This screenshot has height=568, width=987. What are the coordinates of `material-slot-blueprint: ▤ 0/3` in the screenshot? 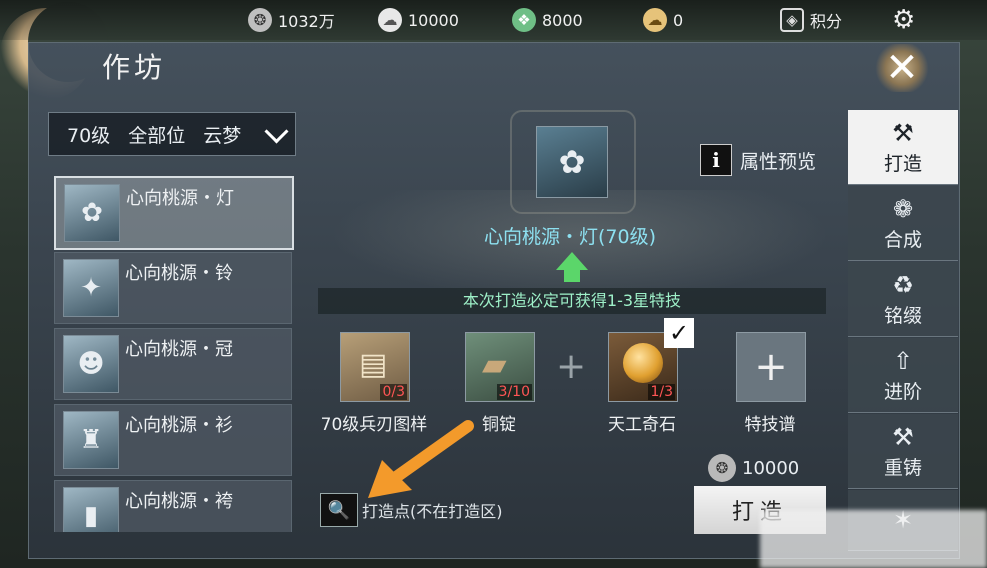 It's located at (375, 367).